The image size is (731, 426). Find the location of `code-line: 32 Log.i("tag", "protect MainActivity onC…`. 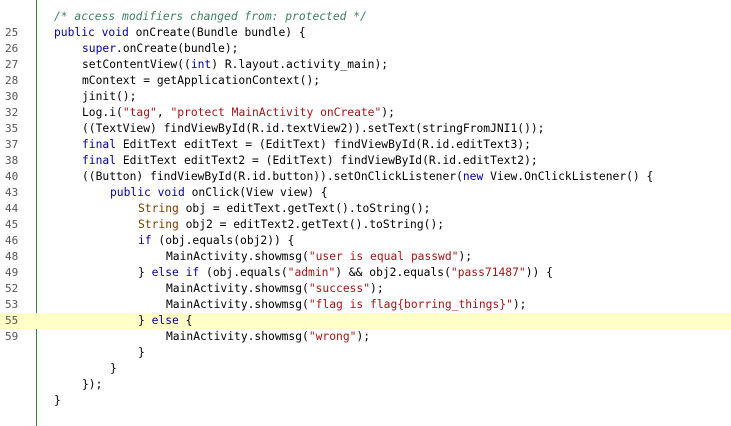

code-line: 32 Log.i("tag", "protect MainActivity onC… is located at coordinates (365, 113).